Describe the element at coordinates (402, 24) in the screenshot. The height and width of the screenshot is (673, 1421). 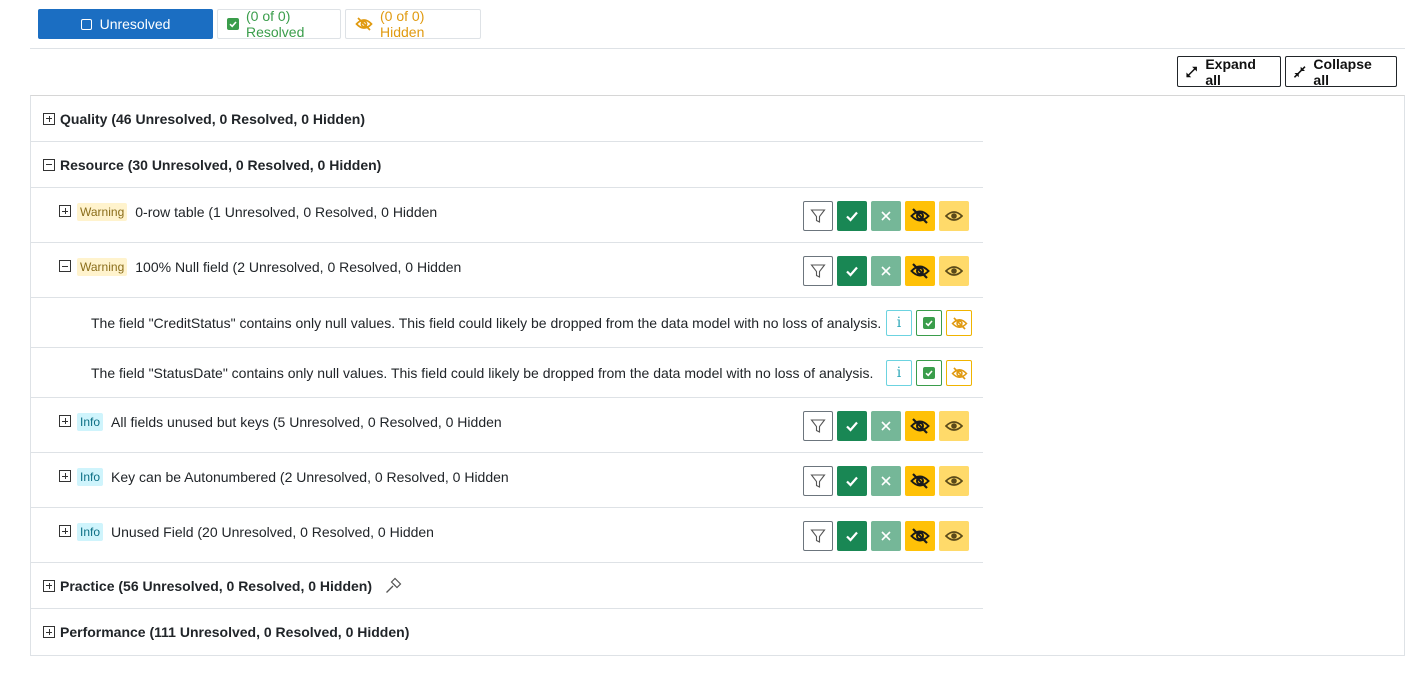
I see `tab-hidden-label: (0 of 0) Hidden` at that location.